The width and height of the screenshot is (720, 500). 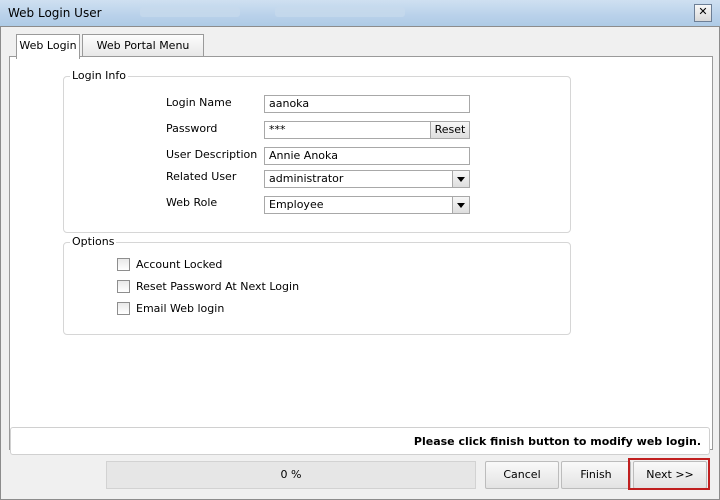 What do you see at coordinates (522, 475) in the screenshot?
I see `cancel-button: Cancel` at bounding box center [522, 475].